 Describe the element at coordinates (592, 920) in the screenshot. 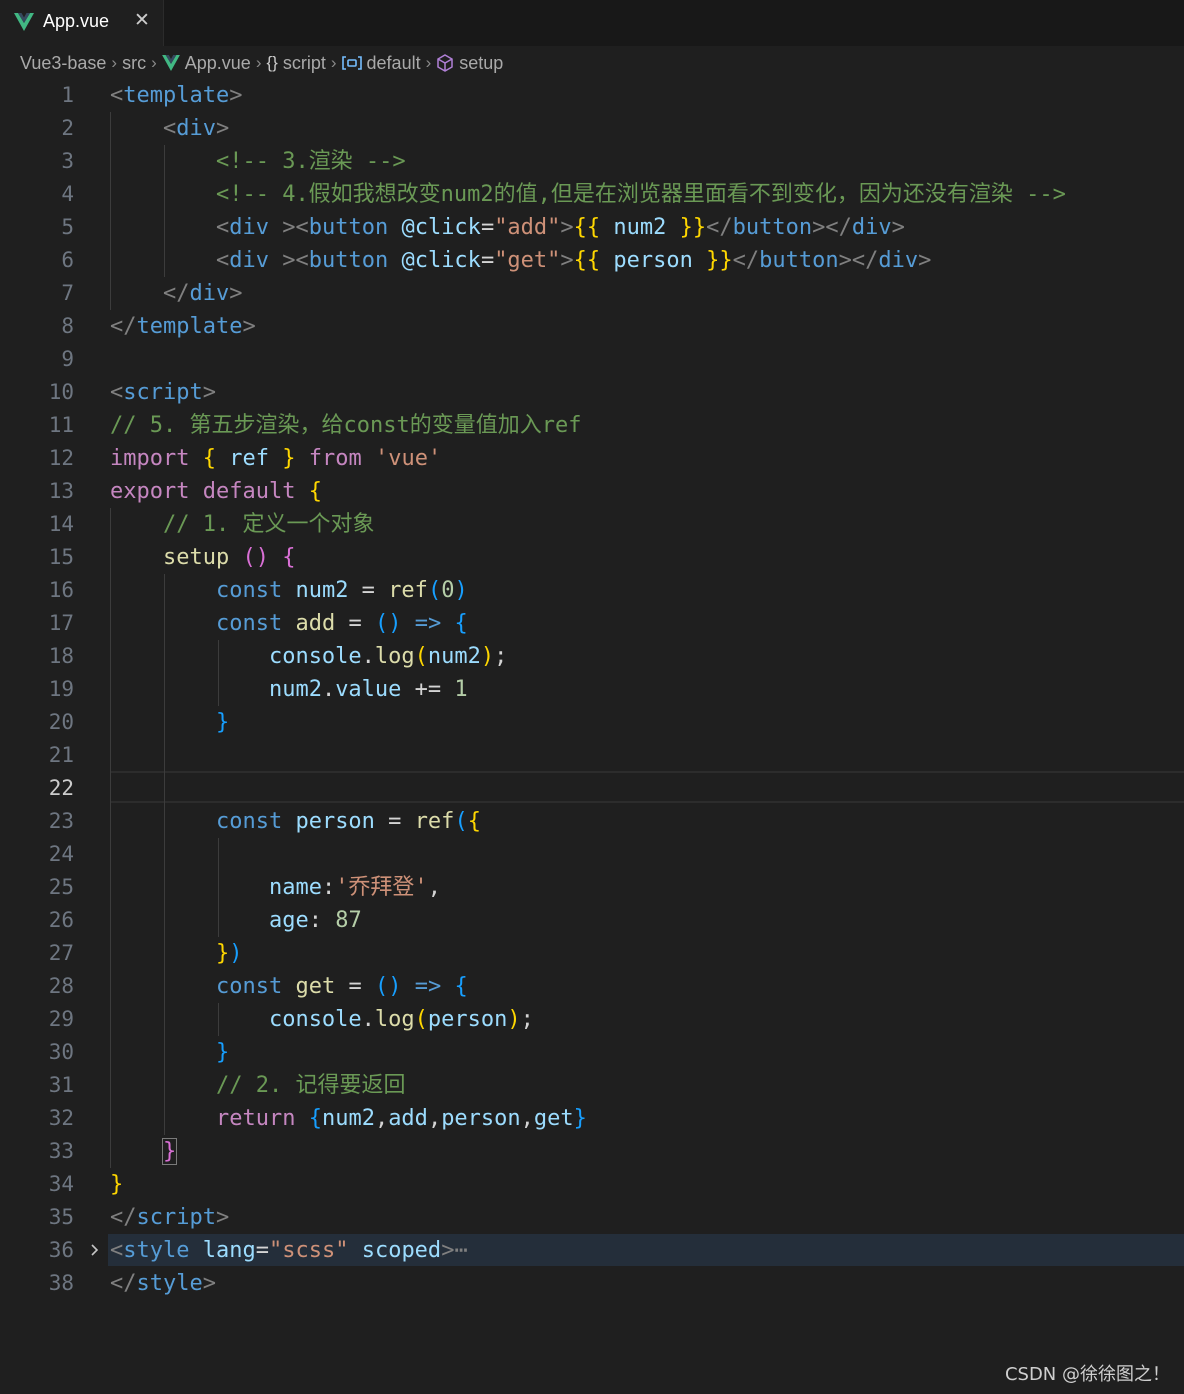

I see `code-line: 26 age: 87` at that location.